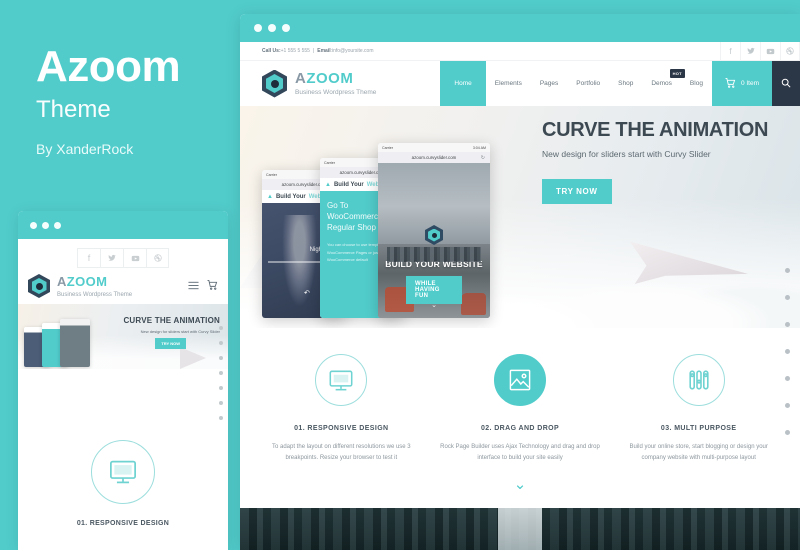 The width and height of the screenshot is (800, 550). What do you see at coordinates (698, 380) in the screenshot?
I see `sliders-icon` at bounding box center [698, 380].